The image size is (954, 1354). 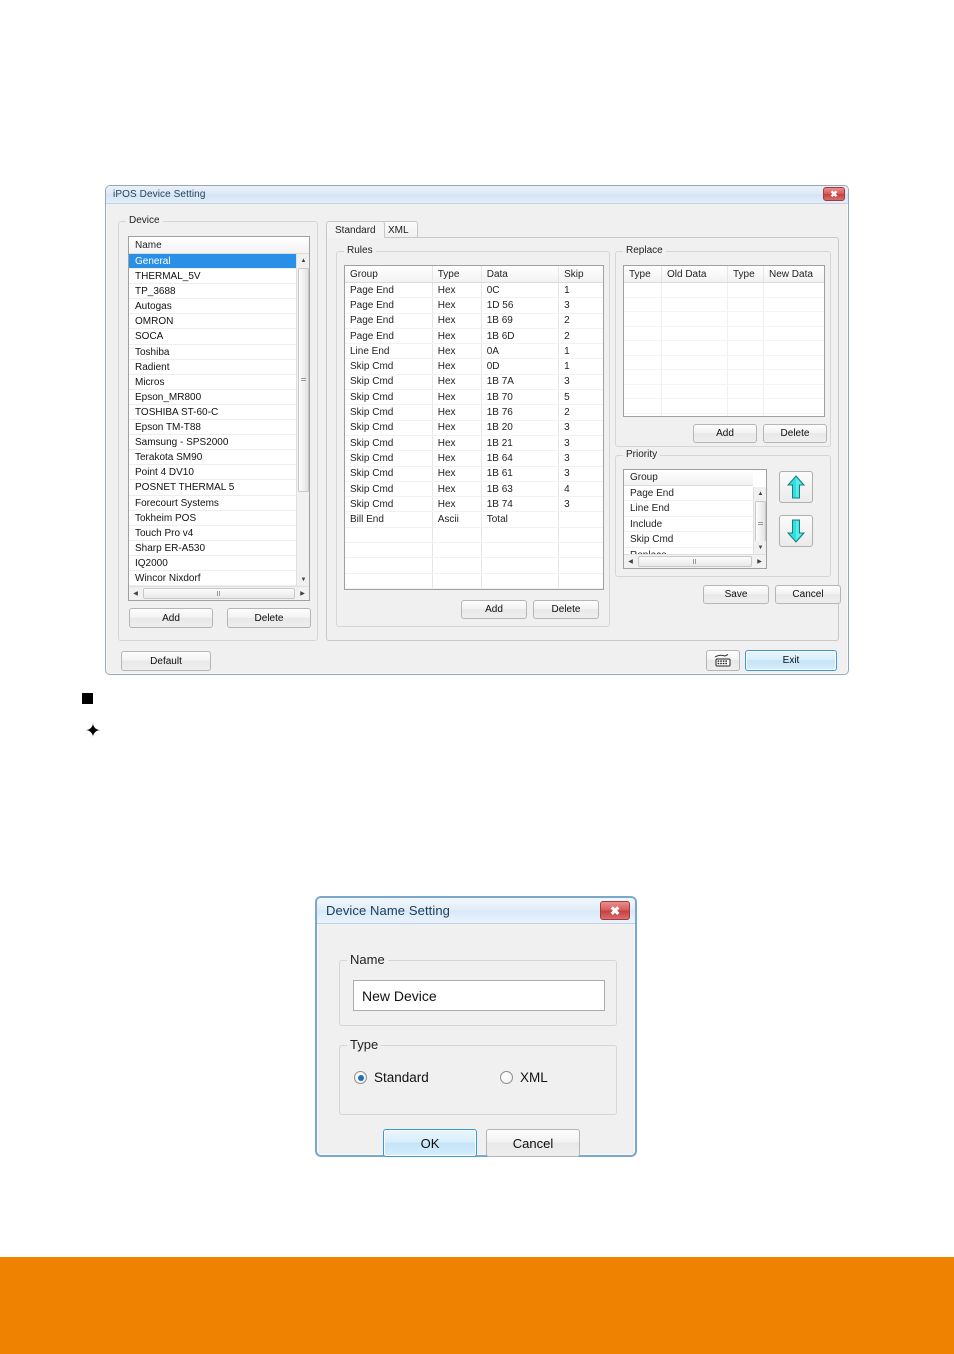 I want to click on device-list-item: Toshiba, so click(x=212, y=352).